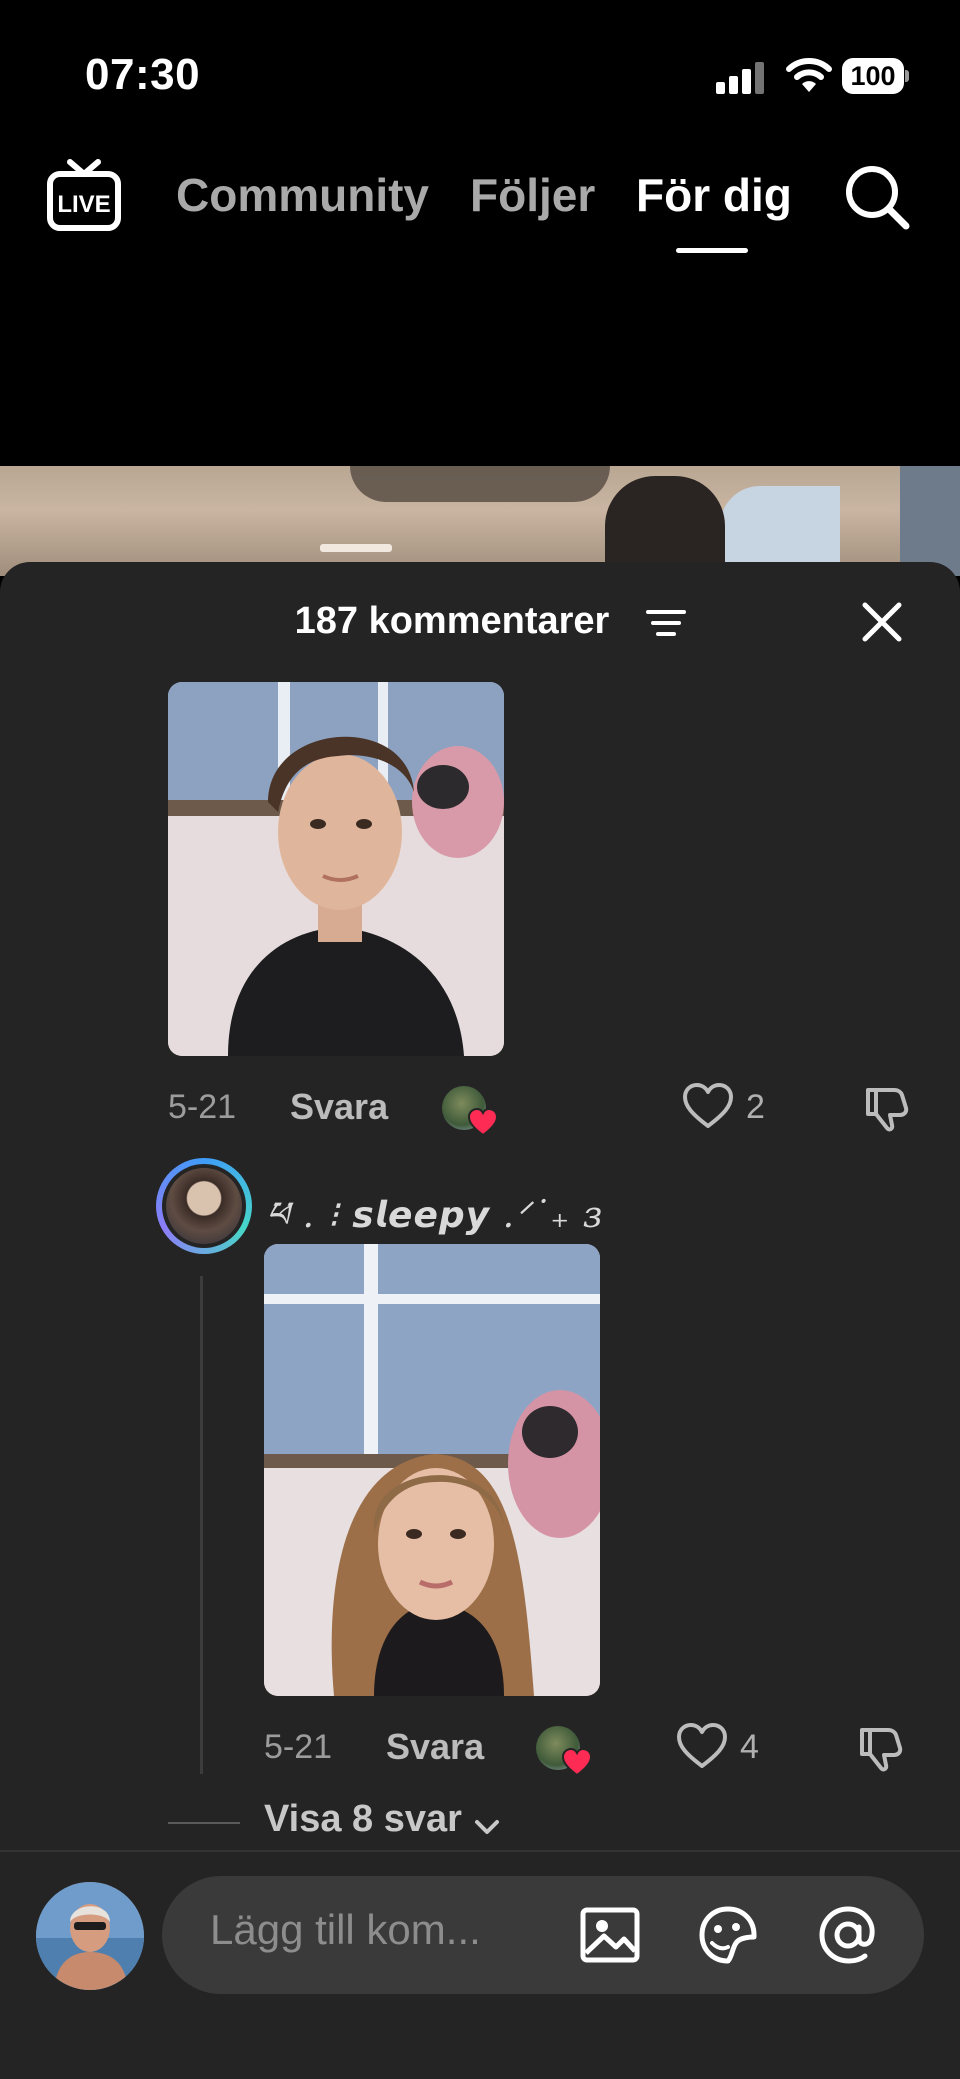 This screenshot has height=2079, width=960. I want to click on comment-input-container, so click(543, 1935).